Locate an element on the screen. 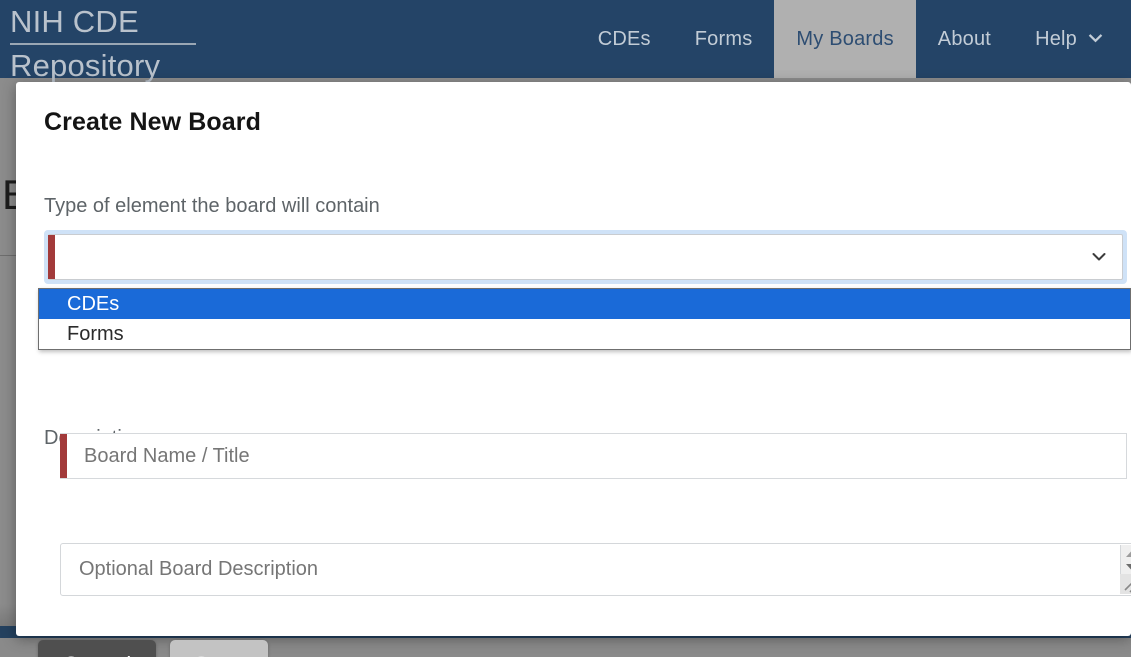 Image resolution: width=1131 pixels, height=657 pixels. nav-item-my-boards-label: My Boards is located at coordinates (845, 38).